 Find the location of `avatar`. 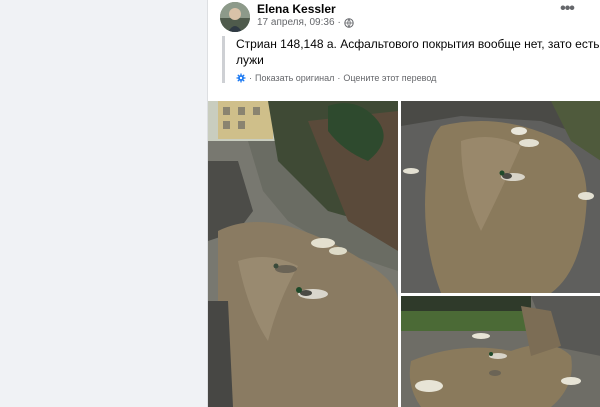

avatar is located at coordinates (235, 17).